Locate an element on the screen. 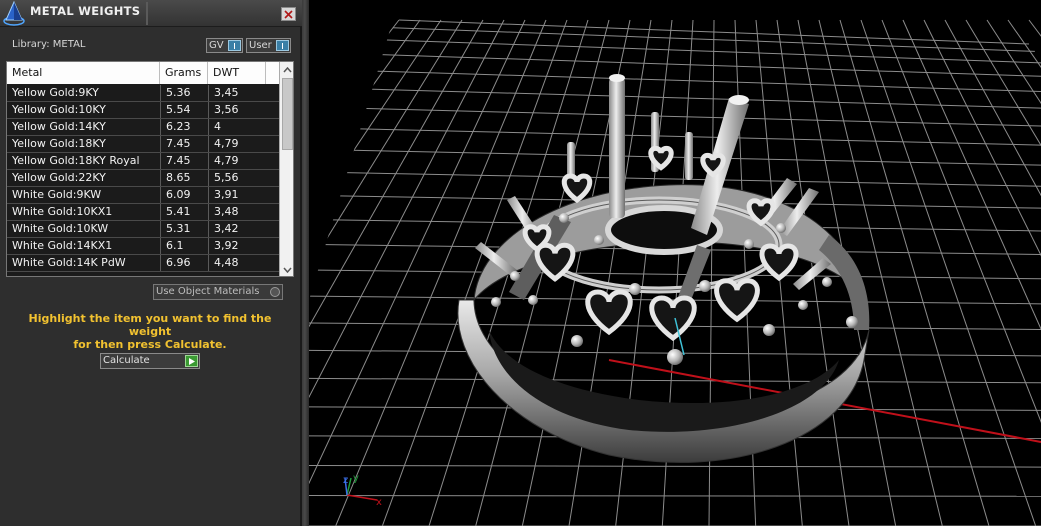 The image size is (1041, 526). scroll-up-button is located at coordinates (286, 69).